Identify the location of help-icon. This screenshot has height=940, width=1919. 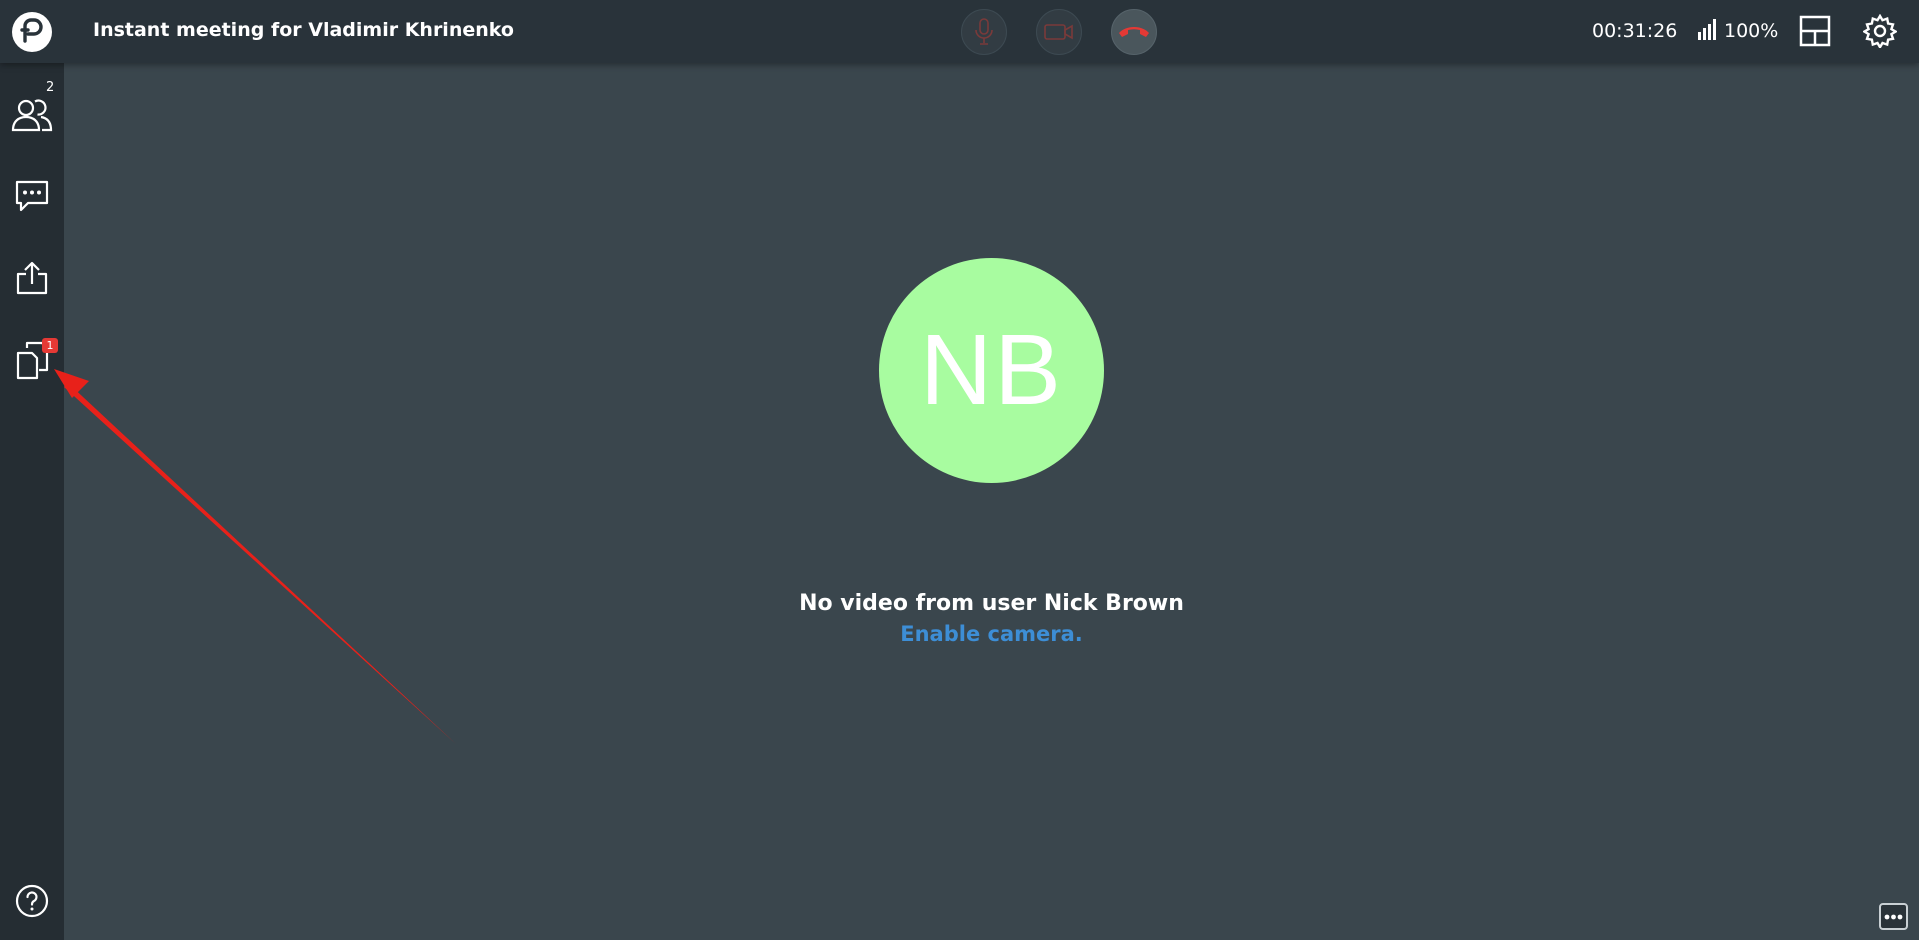
(32, 901).